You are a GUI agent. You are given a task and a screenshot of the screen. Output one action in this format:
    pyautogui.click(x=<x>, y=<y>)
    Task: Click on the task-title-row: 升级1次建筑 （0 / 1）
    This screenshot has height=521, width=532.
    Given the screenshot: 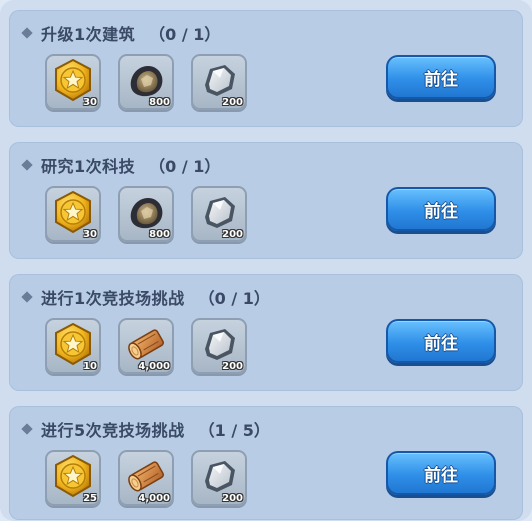 What is the action you would take?
    pyautogui.click(x=120, y=33)
    